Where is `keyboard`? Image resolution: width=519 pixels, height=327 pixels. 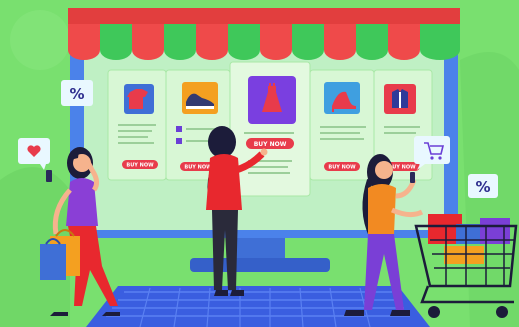
keyboard is located at coordinates (258, 306).